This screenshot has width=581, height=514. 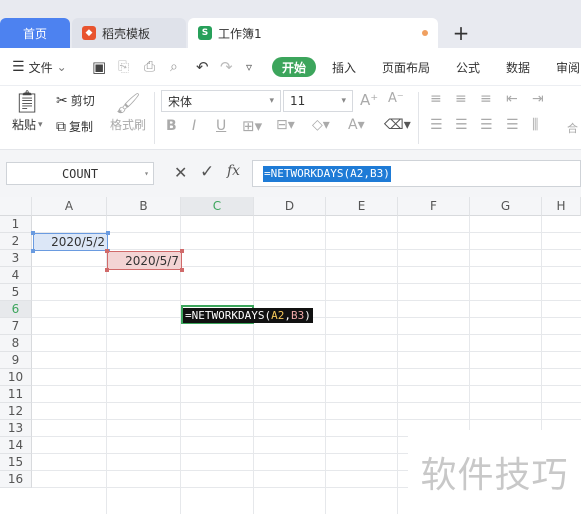 I want to click on row-header: 13, so click(x=16, y=428).